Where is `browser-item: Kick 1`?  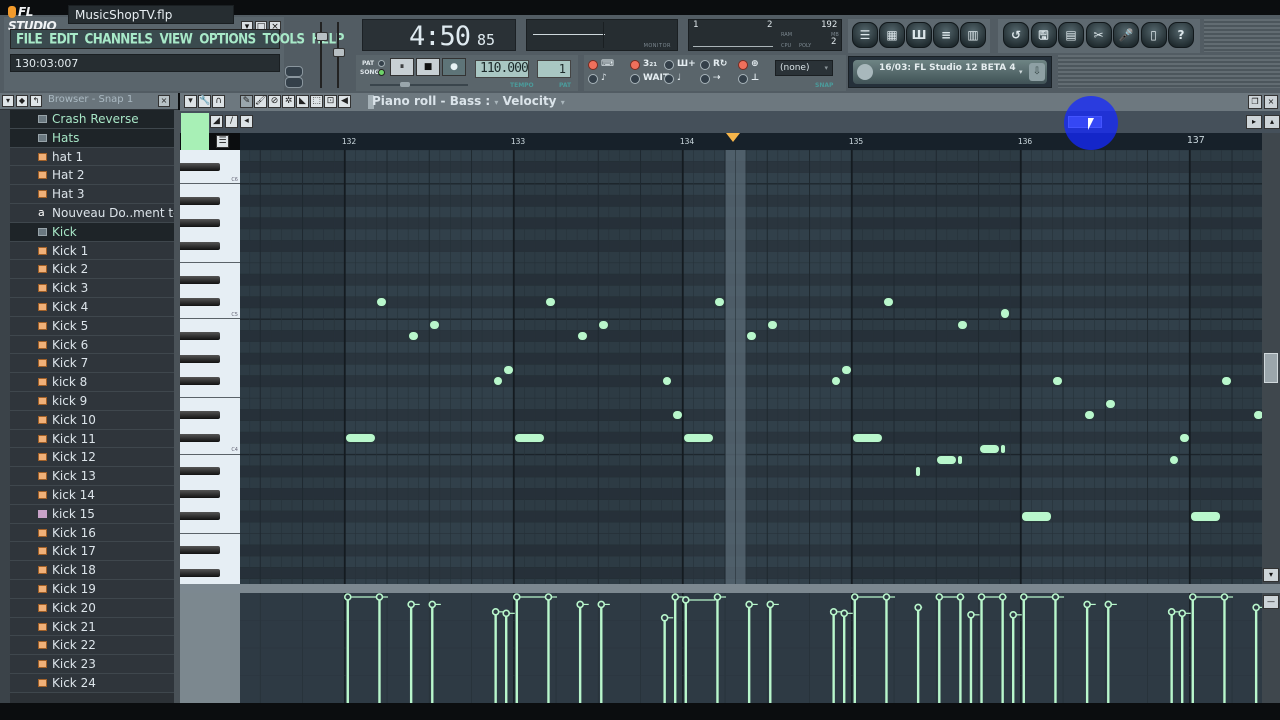
browser-item: Kick 1 is located at coordinates (92, 251).